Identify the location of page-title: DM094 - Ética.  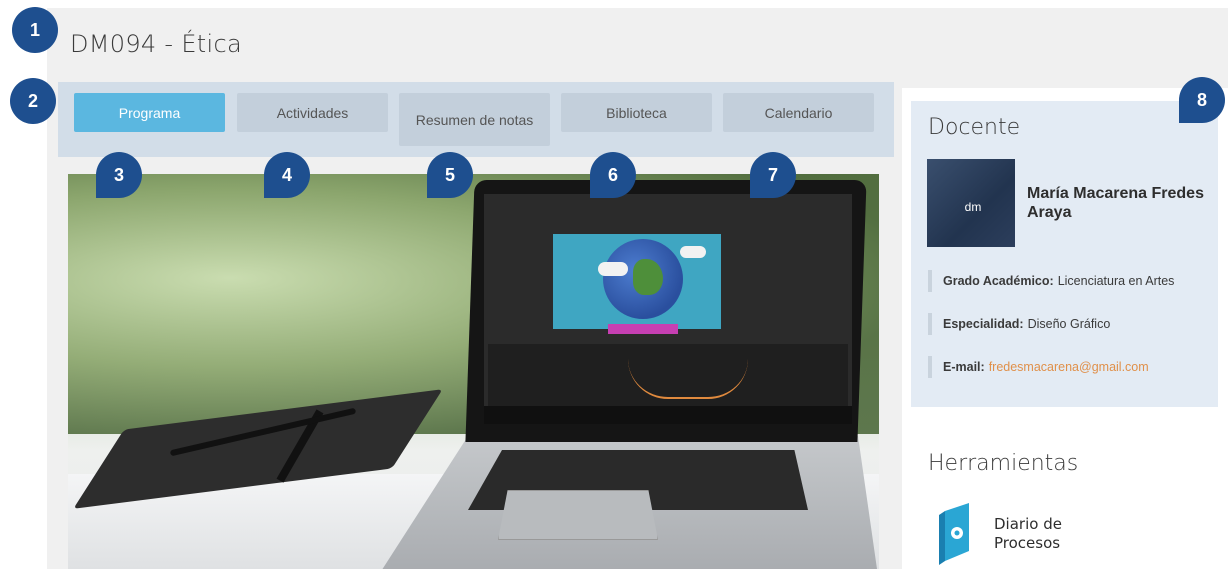
(156, 44).